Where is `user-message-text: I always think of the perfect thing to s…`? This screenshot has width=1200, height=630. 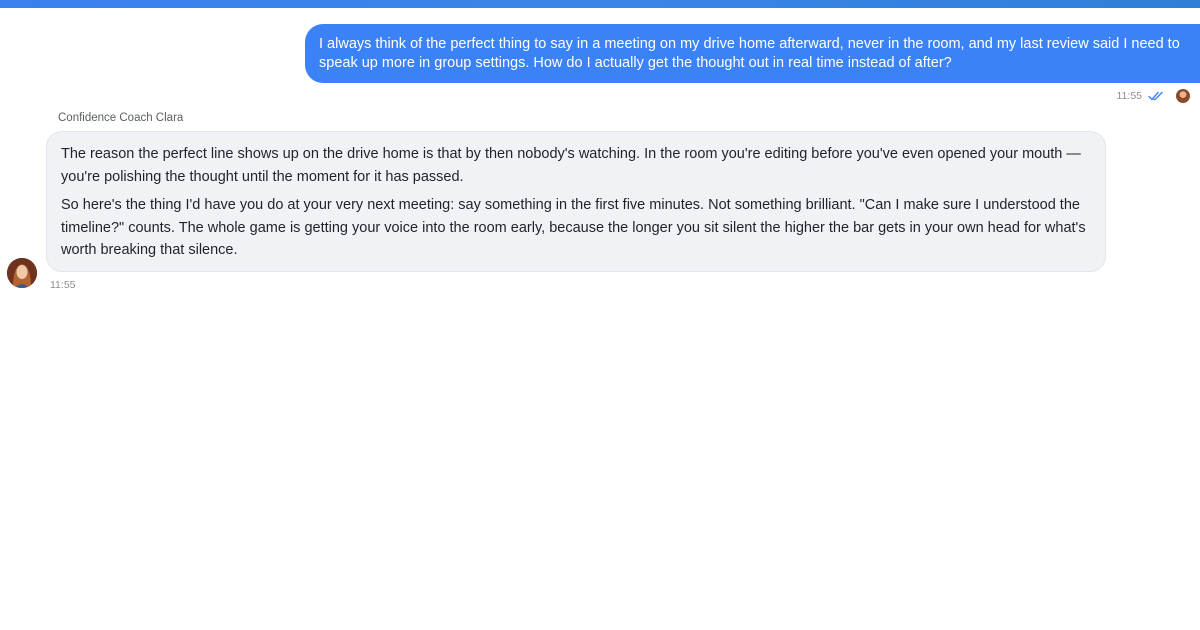 user-message-text: I always think of the perfect thing to s… is located at coordinates (749, 53).